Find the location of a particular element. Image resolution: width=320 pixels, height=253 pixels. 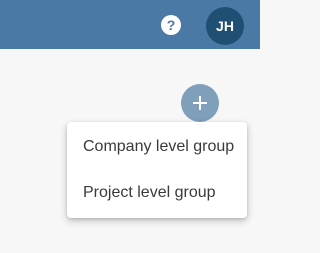

add-group-button is located at coordinates (200, 103).